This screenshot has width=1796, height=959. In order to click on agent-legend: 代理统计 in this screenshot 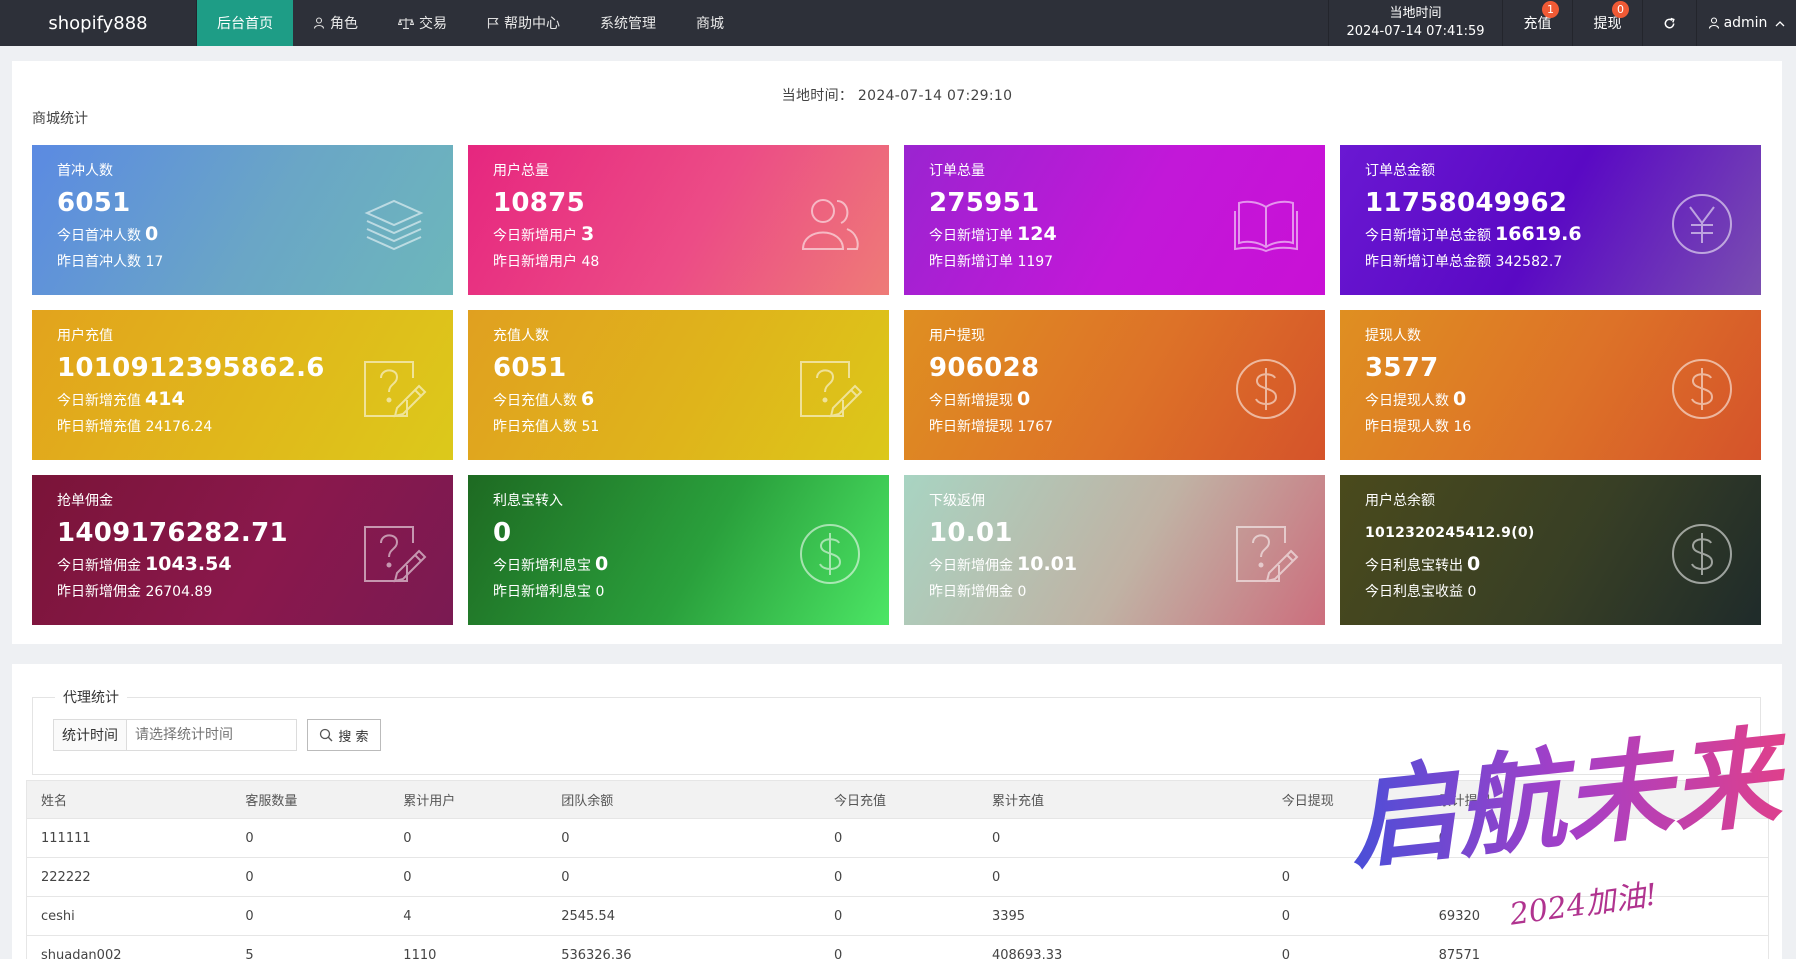, I will do `click(91, 697)`.